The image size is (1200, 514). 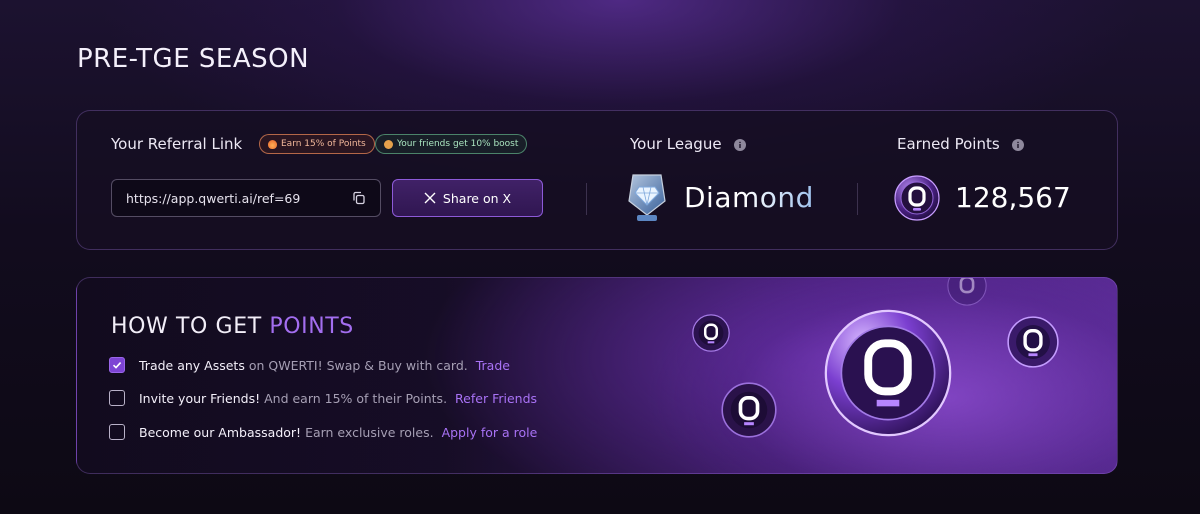 I want to click on checkmark-icon, so click(x=117, y=365).